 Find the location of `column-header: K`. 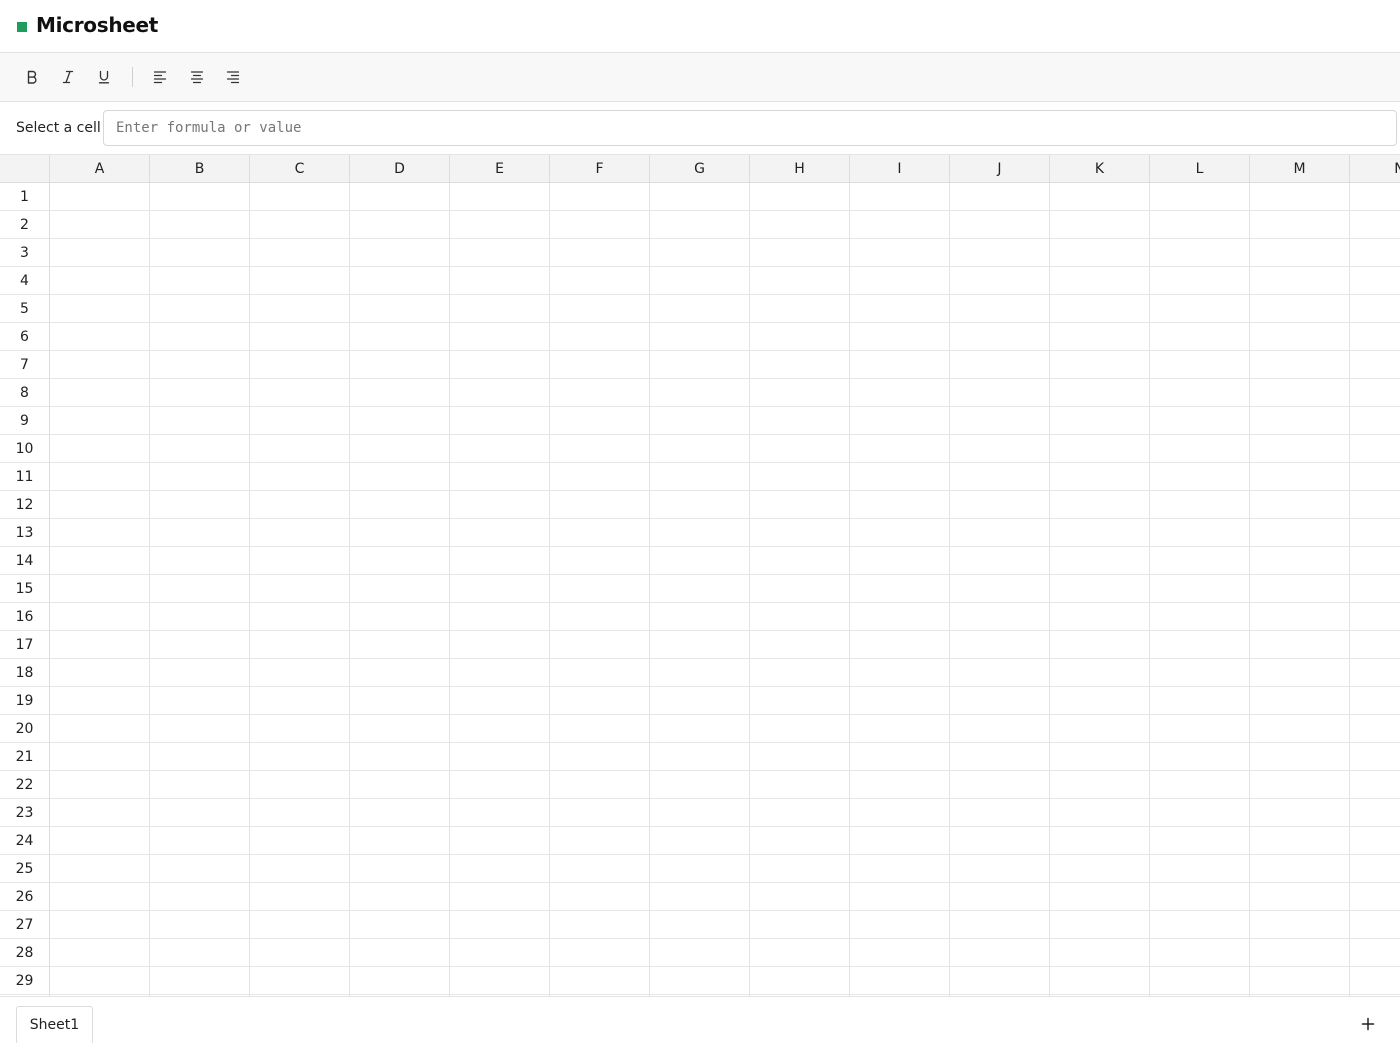

column-header: K is located at coordinates (1100, 169).